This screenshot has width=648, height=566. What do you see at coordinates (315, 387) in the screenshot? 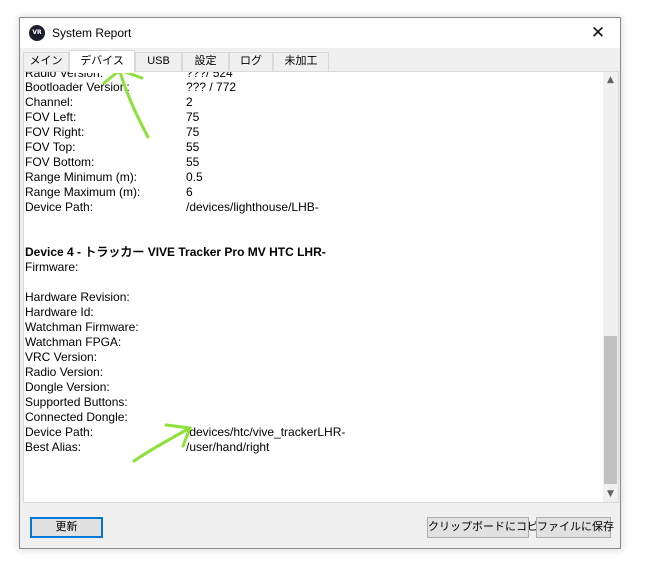
I see `report-row: Dongle Version:` at bounding box center [315, 387].